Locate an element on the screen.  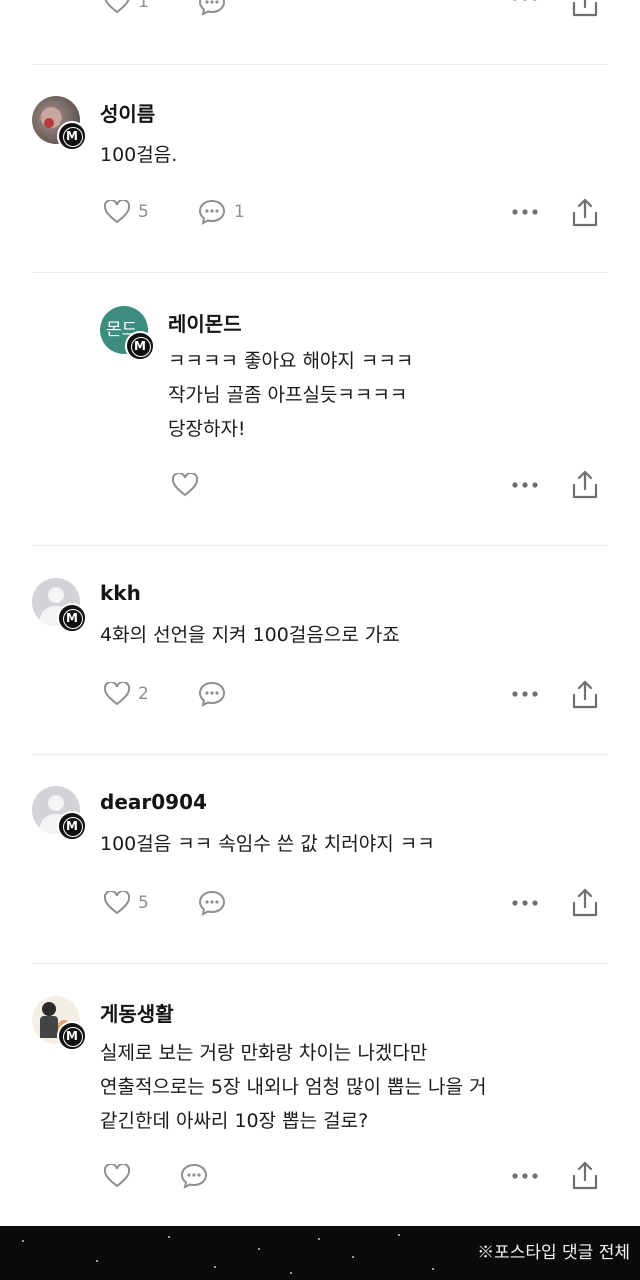
like-count: 1 is located at coordinates (143, 6).